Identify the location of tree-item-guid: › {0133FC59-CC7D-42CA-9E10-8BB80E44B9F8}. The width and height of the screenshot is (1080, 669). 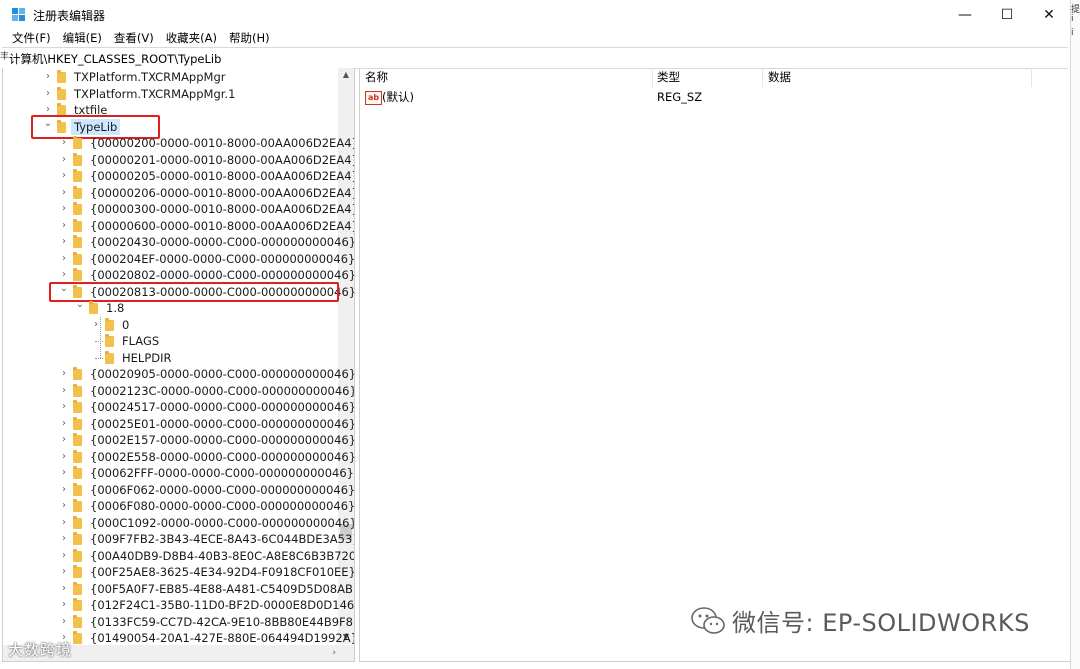
(178, 622).